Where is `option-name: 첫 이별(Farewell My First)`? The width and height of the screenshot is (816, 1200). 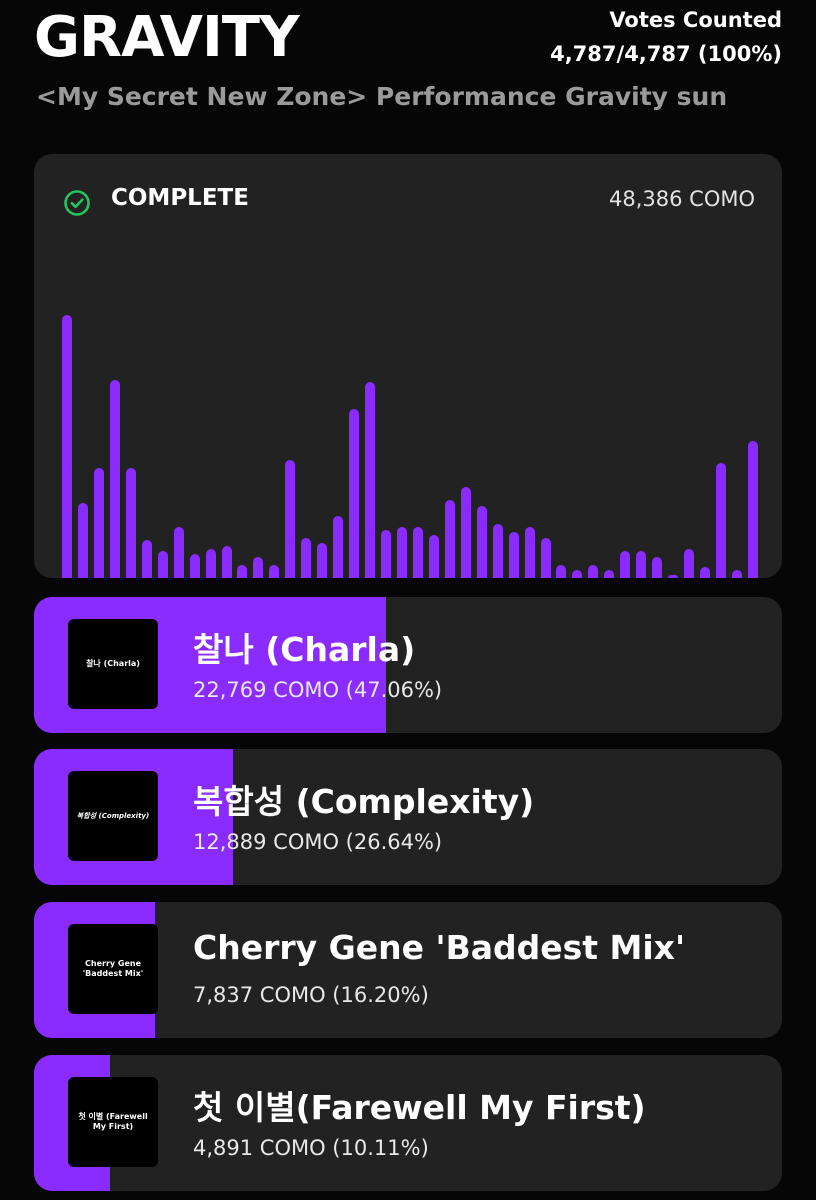 option-name: 첫 이별(Farewell My First) is located at coordinates (419, 1107).